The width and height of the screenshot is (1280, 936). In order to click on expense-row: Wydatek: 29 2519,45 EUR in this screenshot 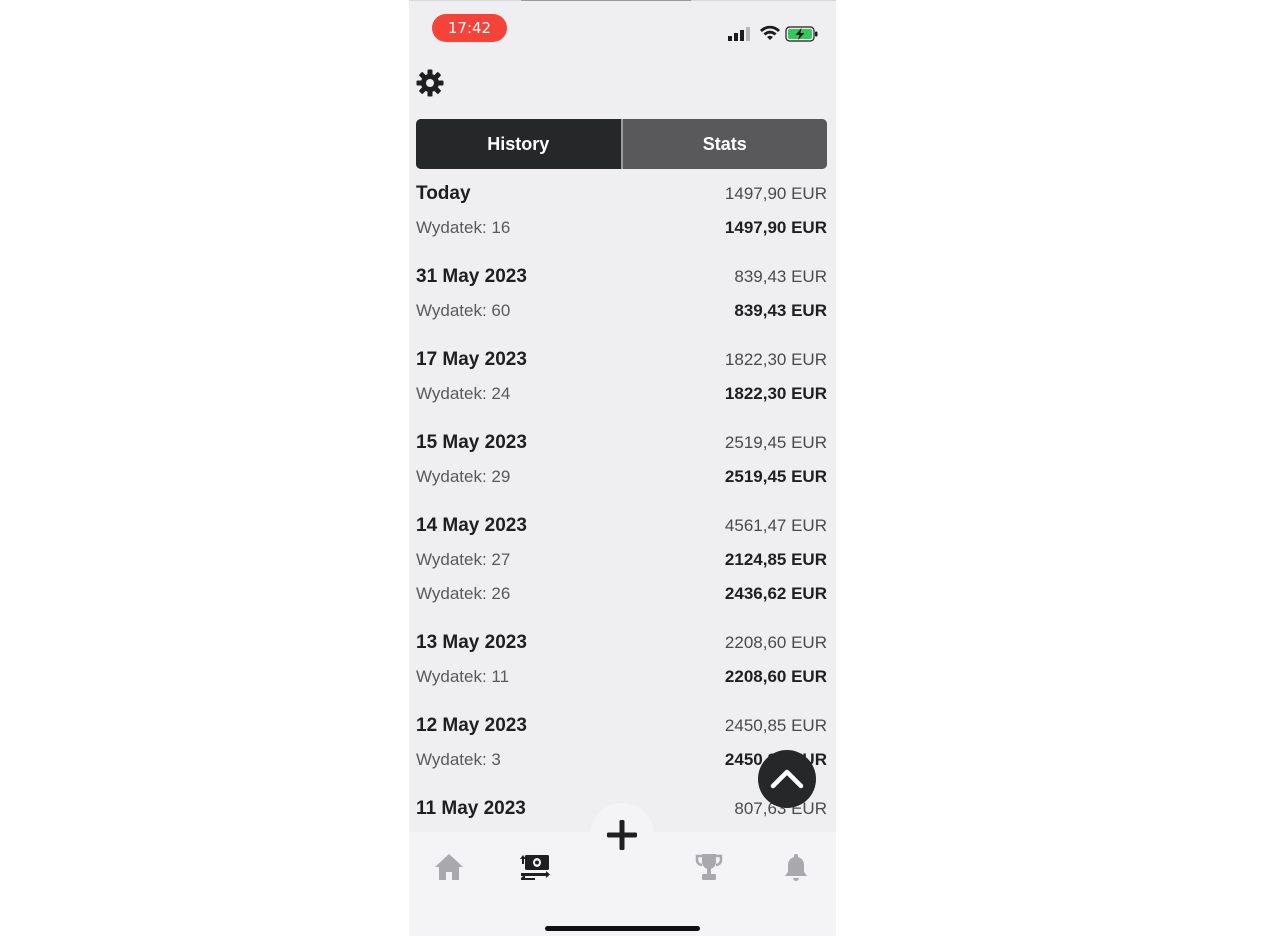, I will do `click(621, 477)`.